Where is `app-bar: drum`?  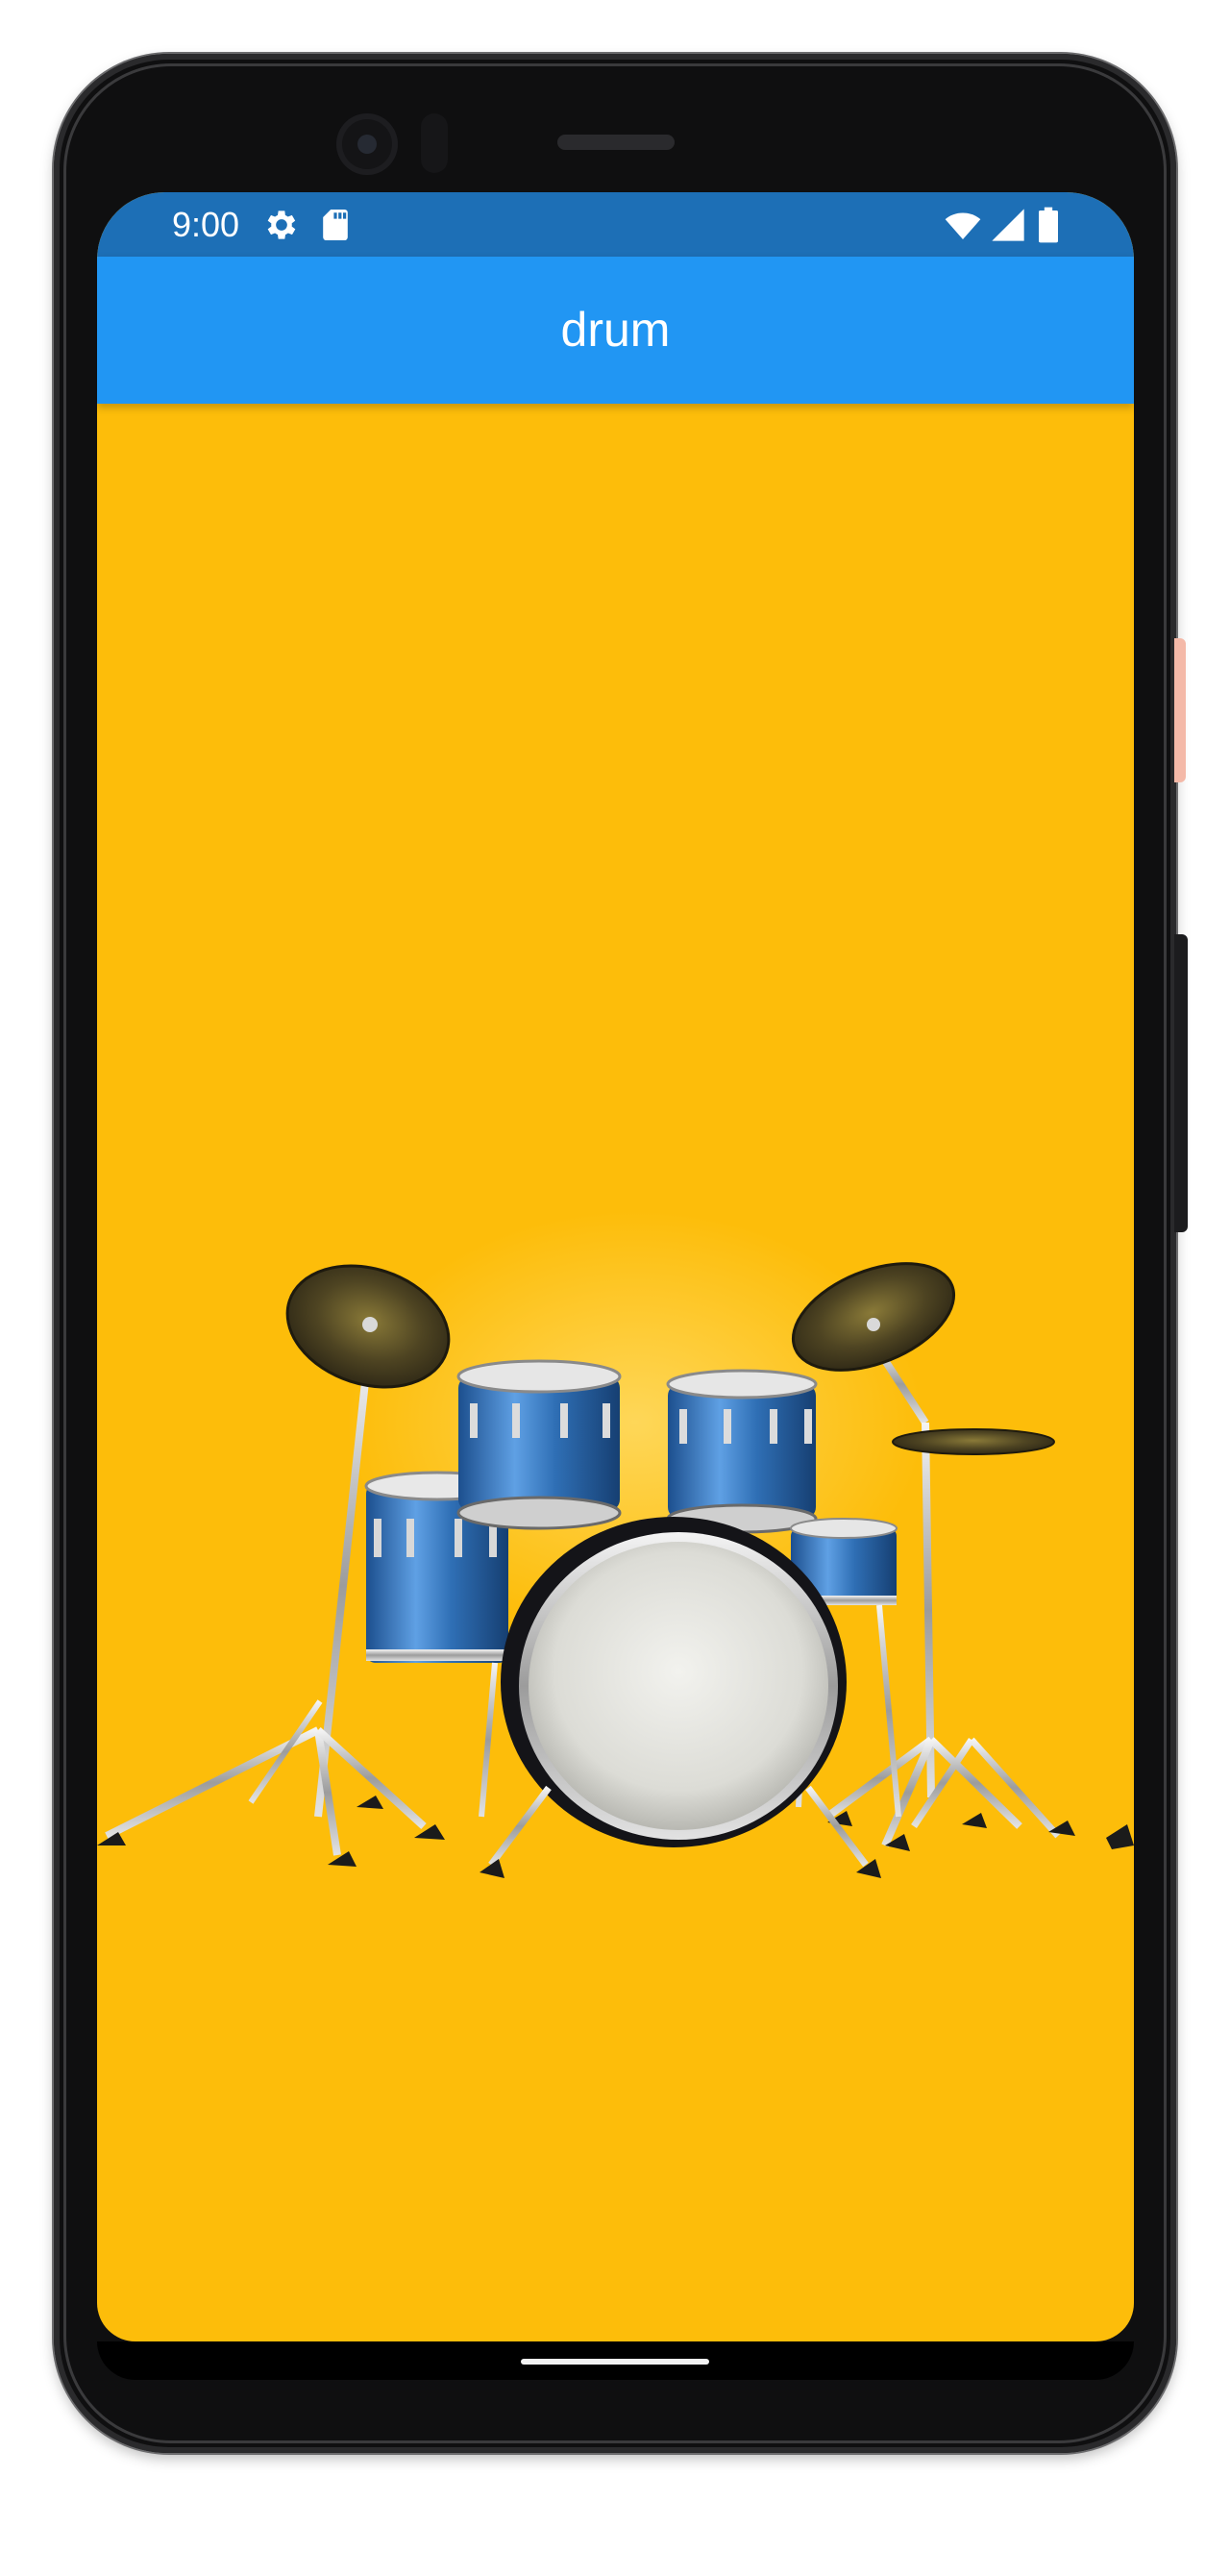
app-bar: drum is located at coordinates (616, 330).